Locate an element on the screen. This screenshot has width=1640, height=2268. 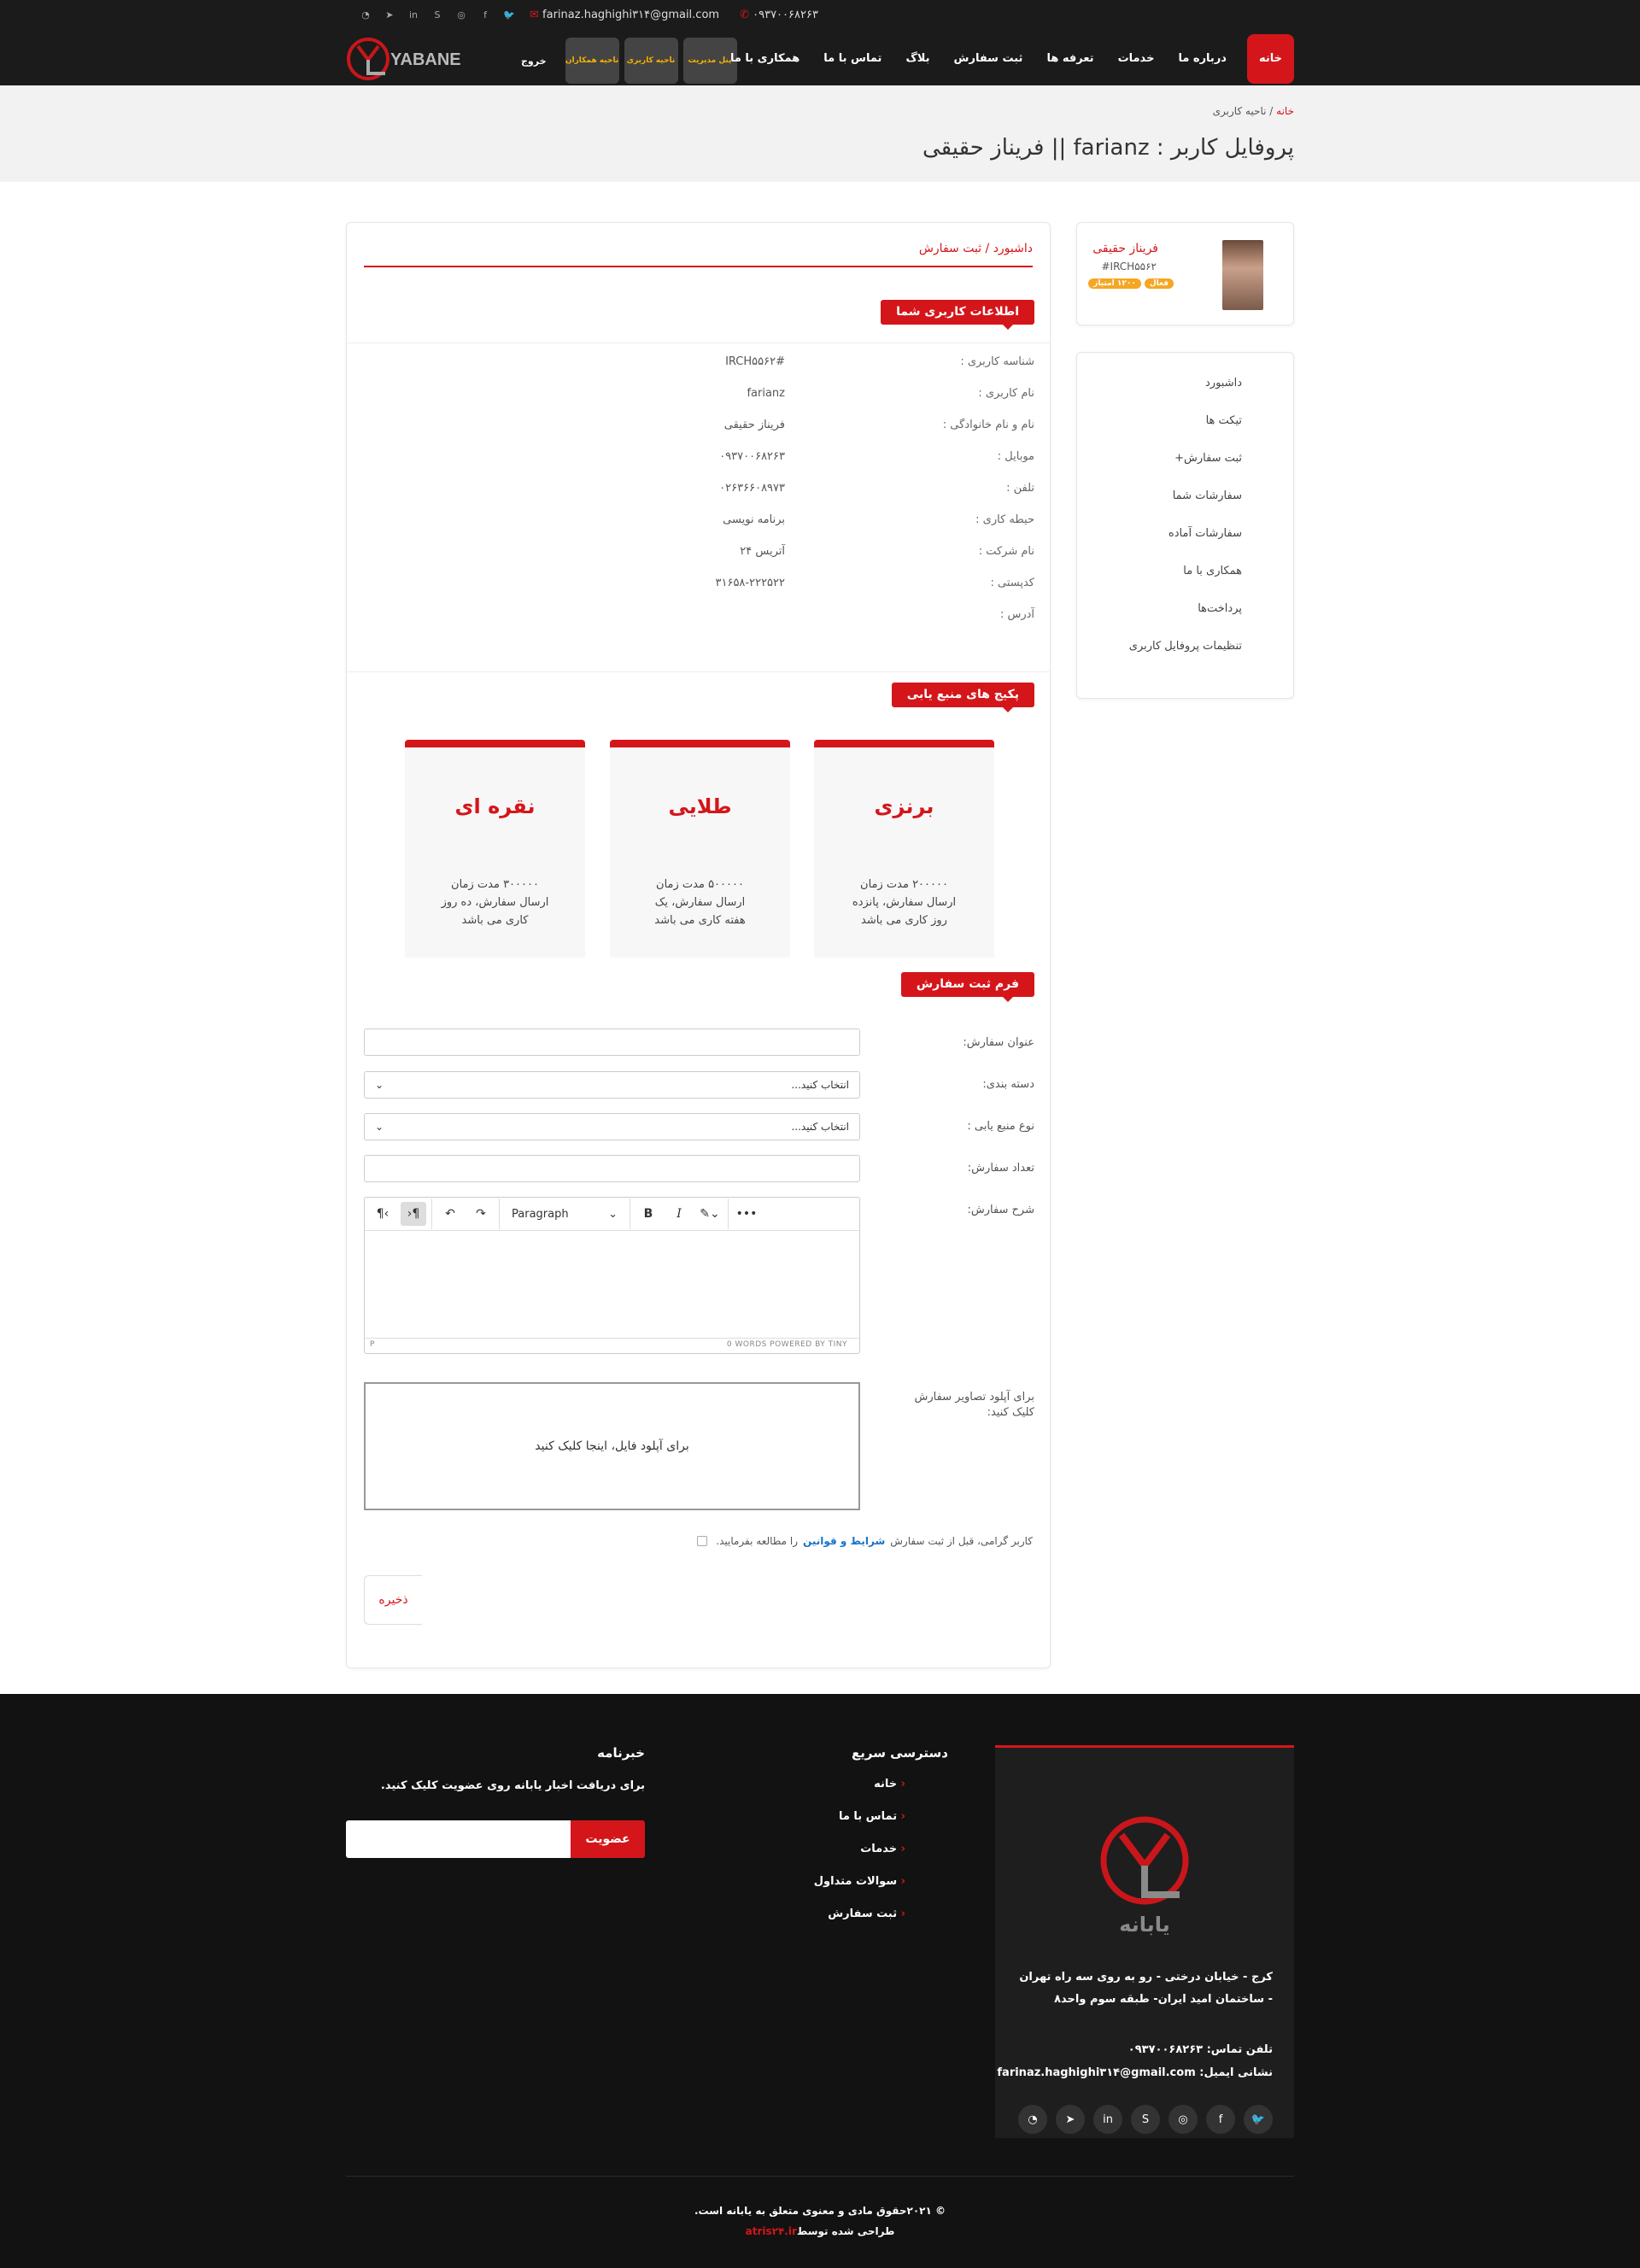
info-key: نام شرکت : is located at coordinates (1006, 551).